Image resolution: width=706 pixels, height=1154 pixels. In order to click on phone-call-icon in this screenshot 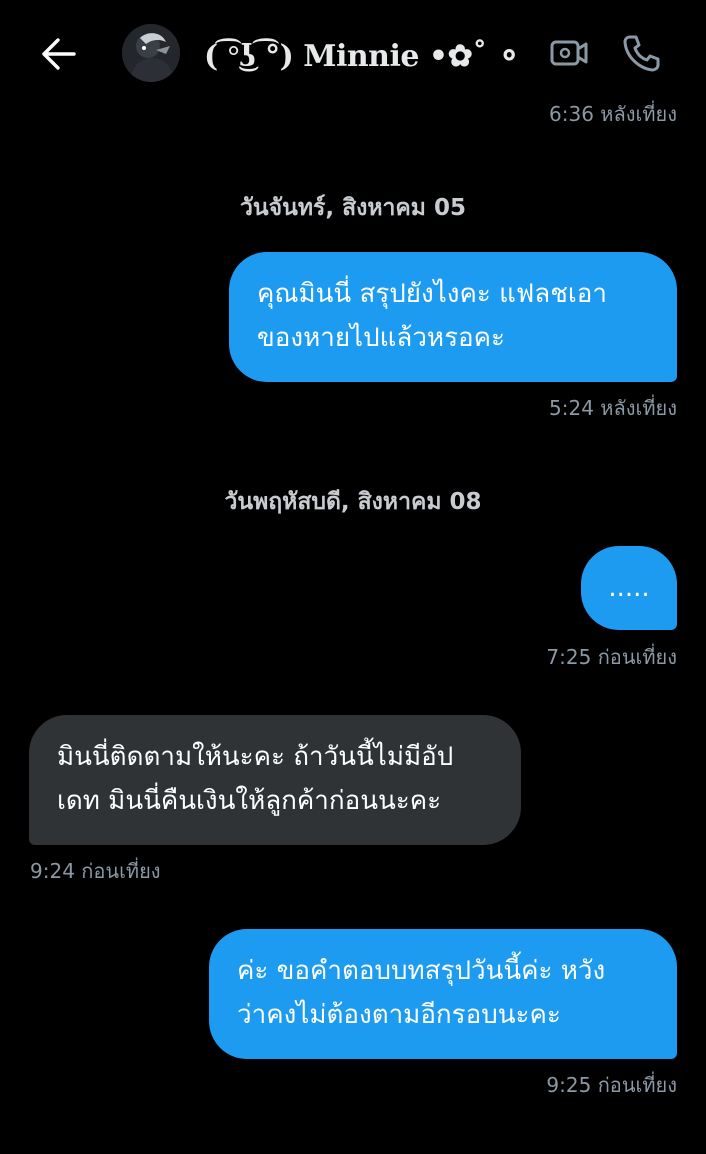, I will do `click(641, 53)`.